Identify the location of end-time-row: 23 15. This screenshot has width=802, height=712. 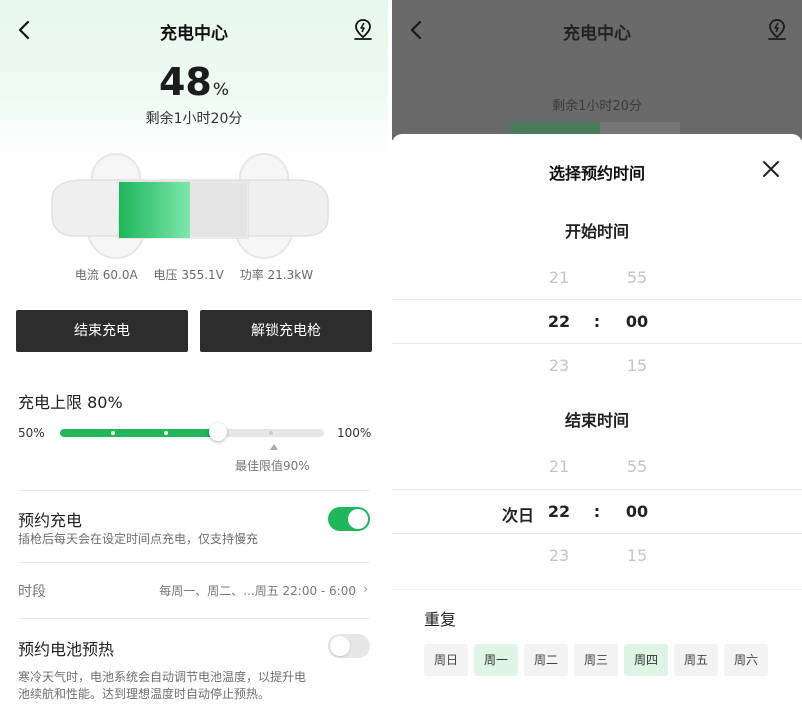
(597, 556).